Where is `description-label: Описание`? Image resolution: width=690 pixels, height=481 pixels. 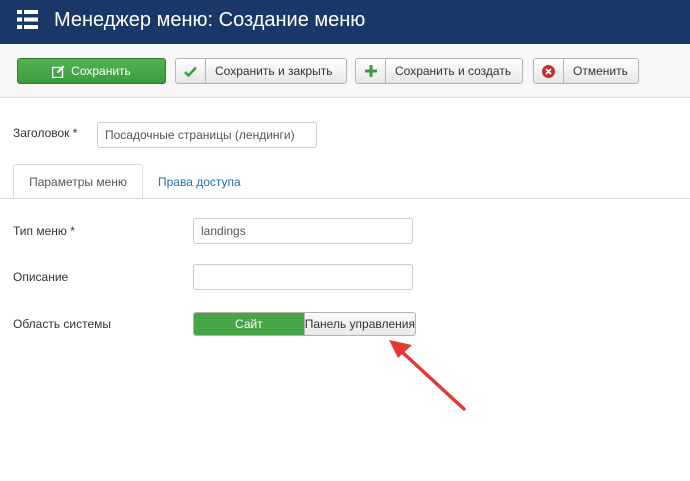
description-label: Описание is located at coordinates (41, 277).